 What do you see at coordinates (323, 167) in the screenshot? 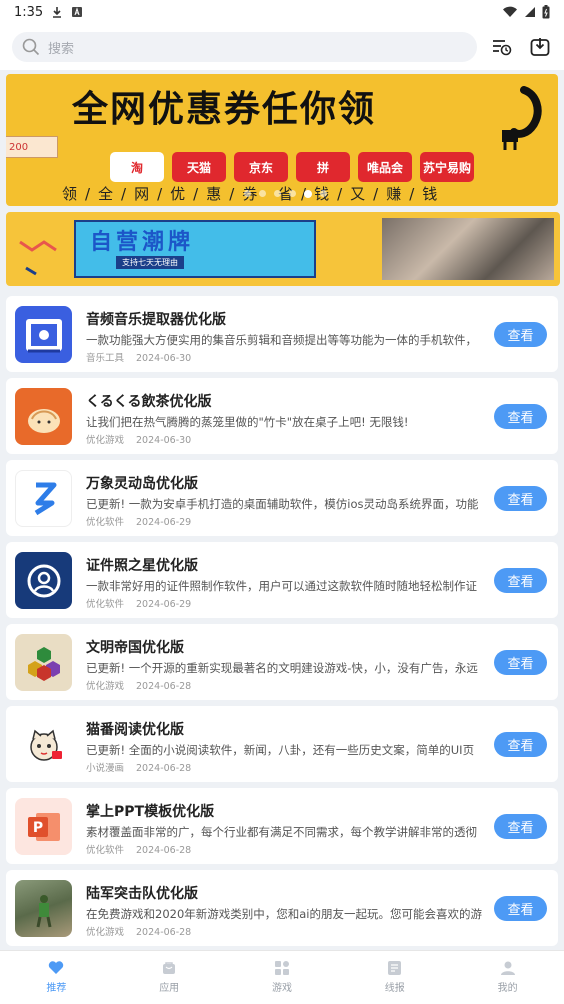
I see `pinduoduo-logo: 拼` at bounding box center [323, 167].